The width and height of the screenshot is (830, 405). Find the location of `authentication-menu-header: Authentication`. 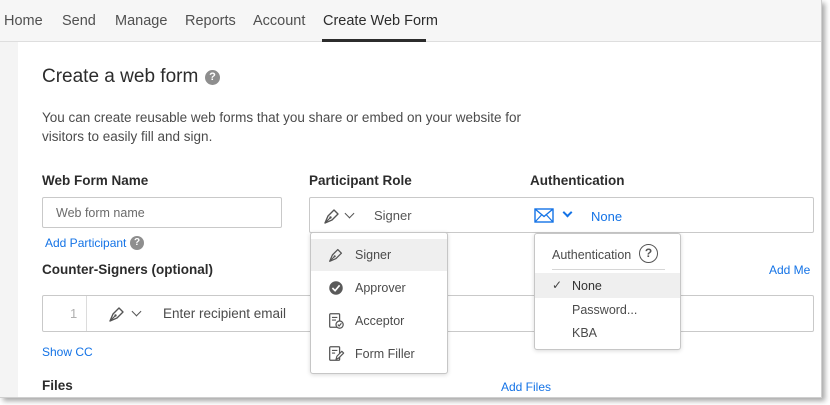

authentication-menu-header: Authentication is located at coordinates (592, 255).